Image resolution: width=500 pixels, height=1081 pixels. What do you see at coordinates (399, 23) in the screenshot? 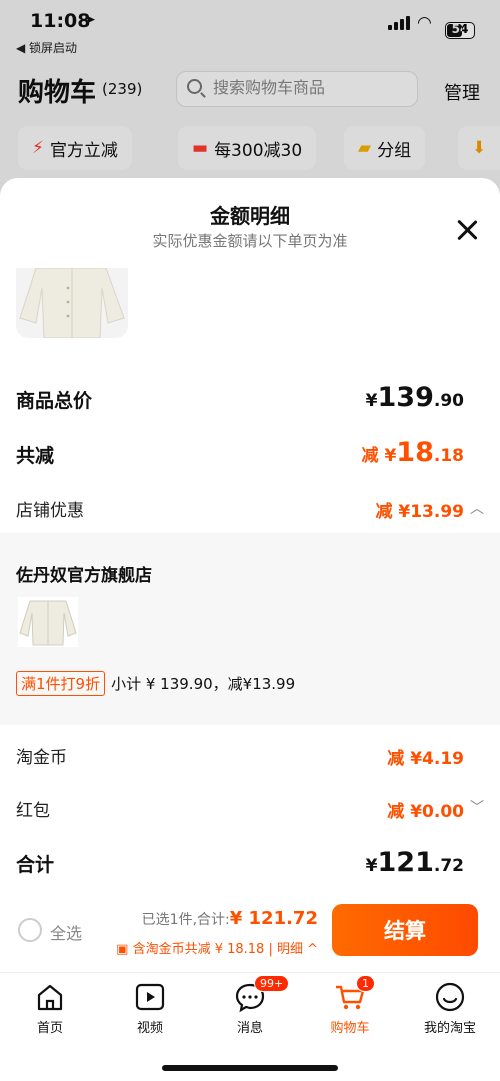
I see `cellular-signal-icon` at bounding box center [399, 23].